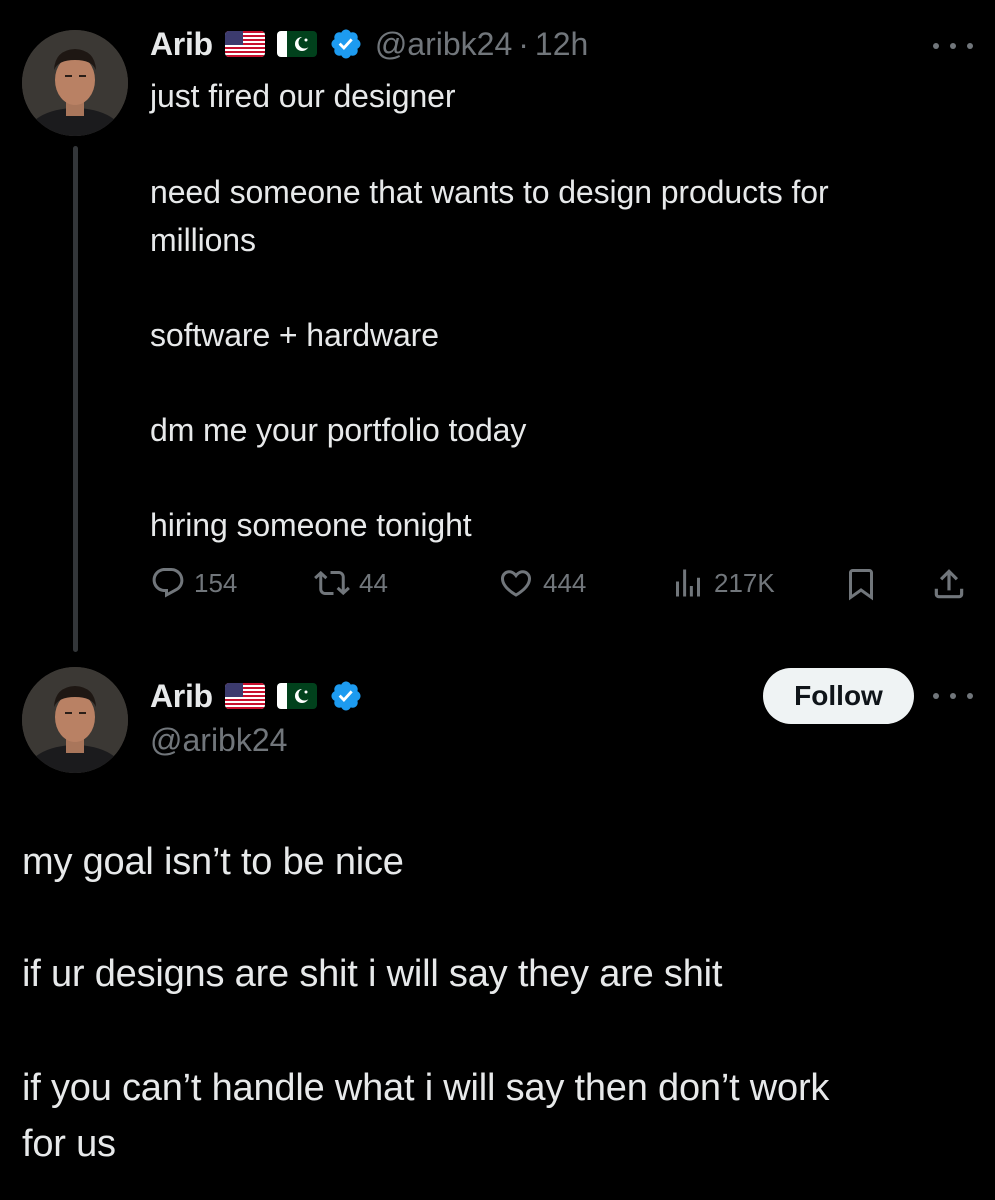 Image resolution: width=995 pixels, height=1200 pixels. Describe the element at coordinates (541, 583) in the screenshot. I see `like-button: 444` at that location.